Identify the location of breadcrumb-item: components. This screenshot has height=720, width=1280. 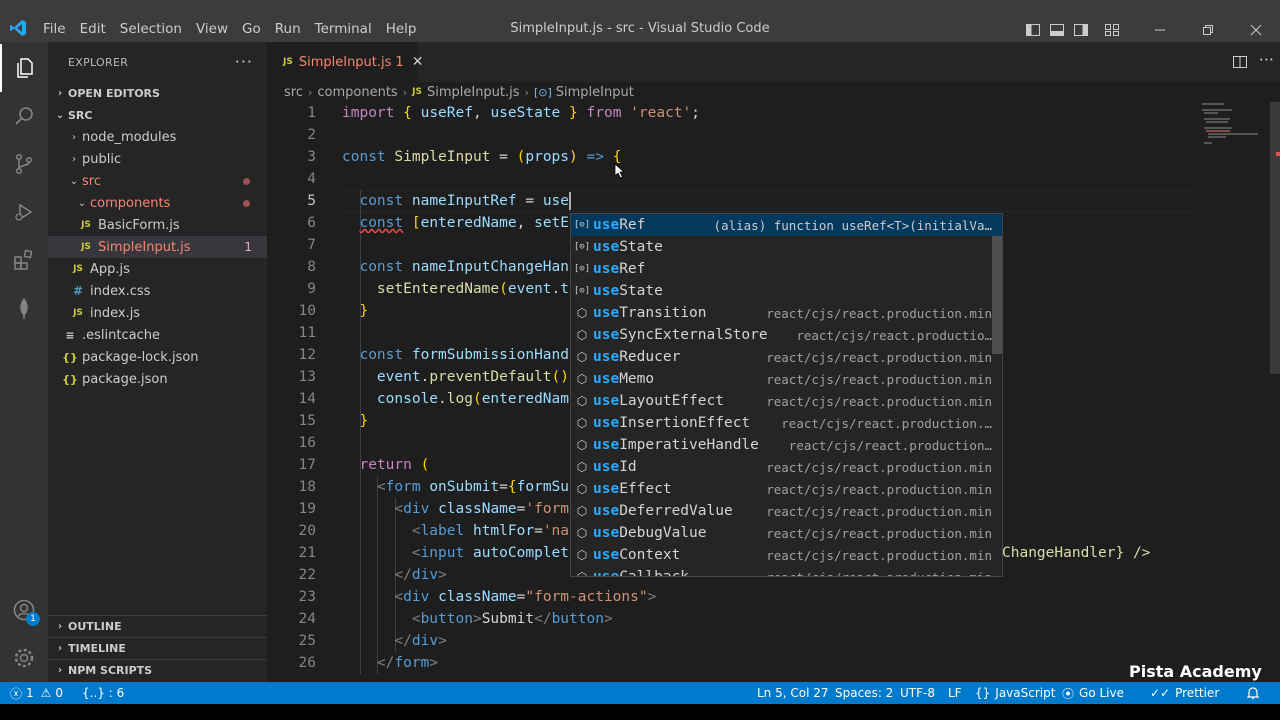
(357, 92).